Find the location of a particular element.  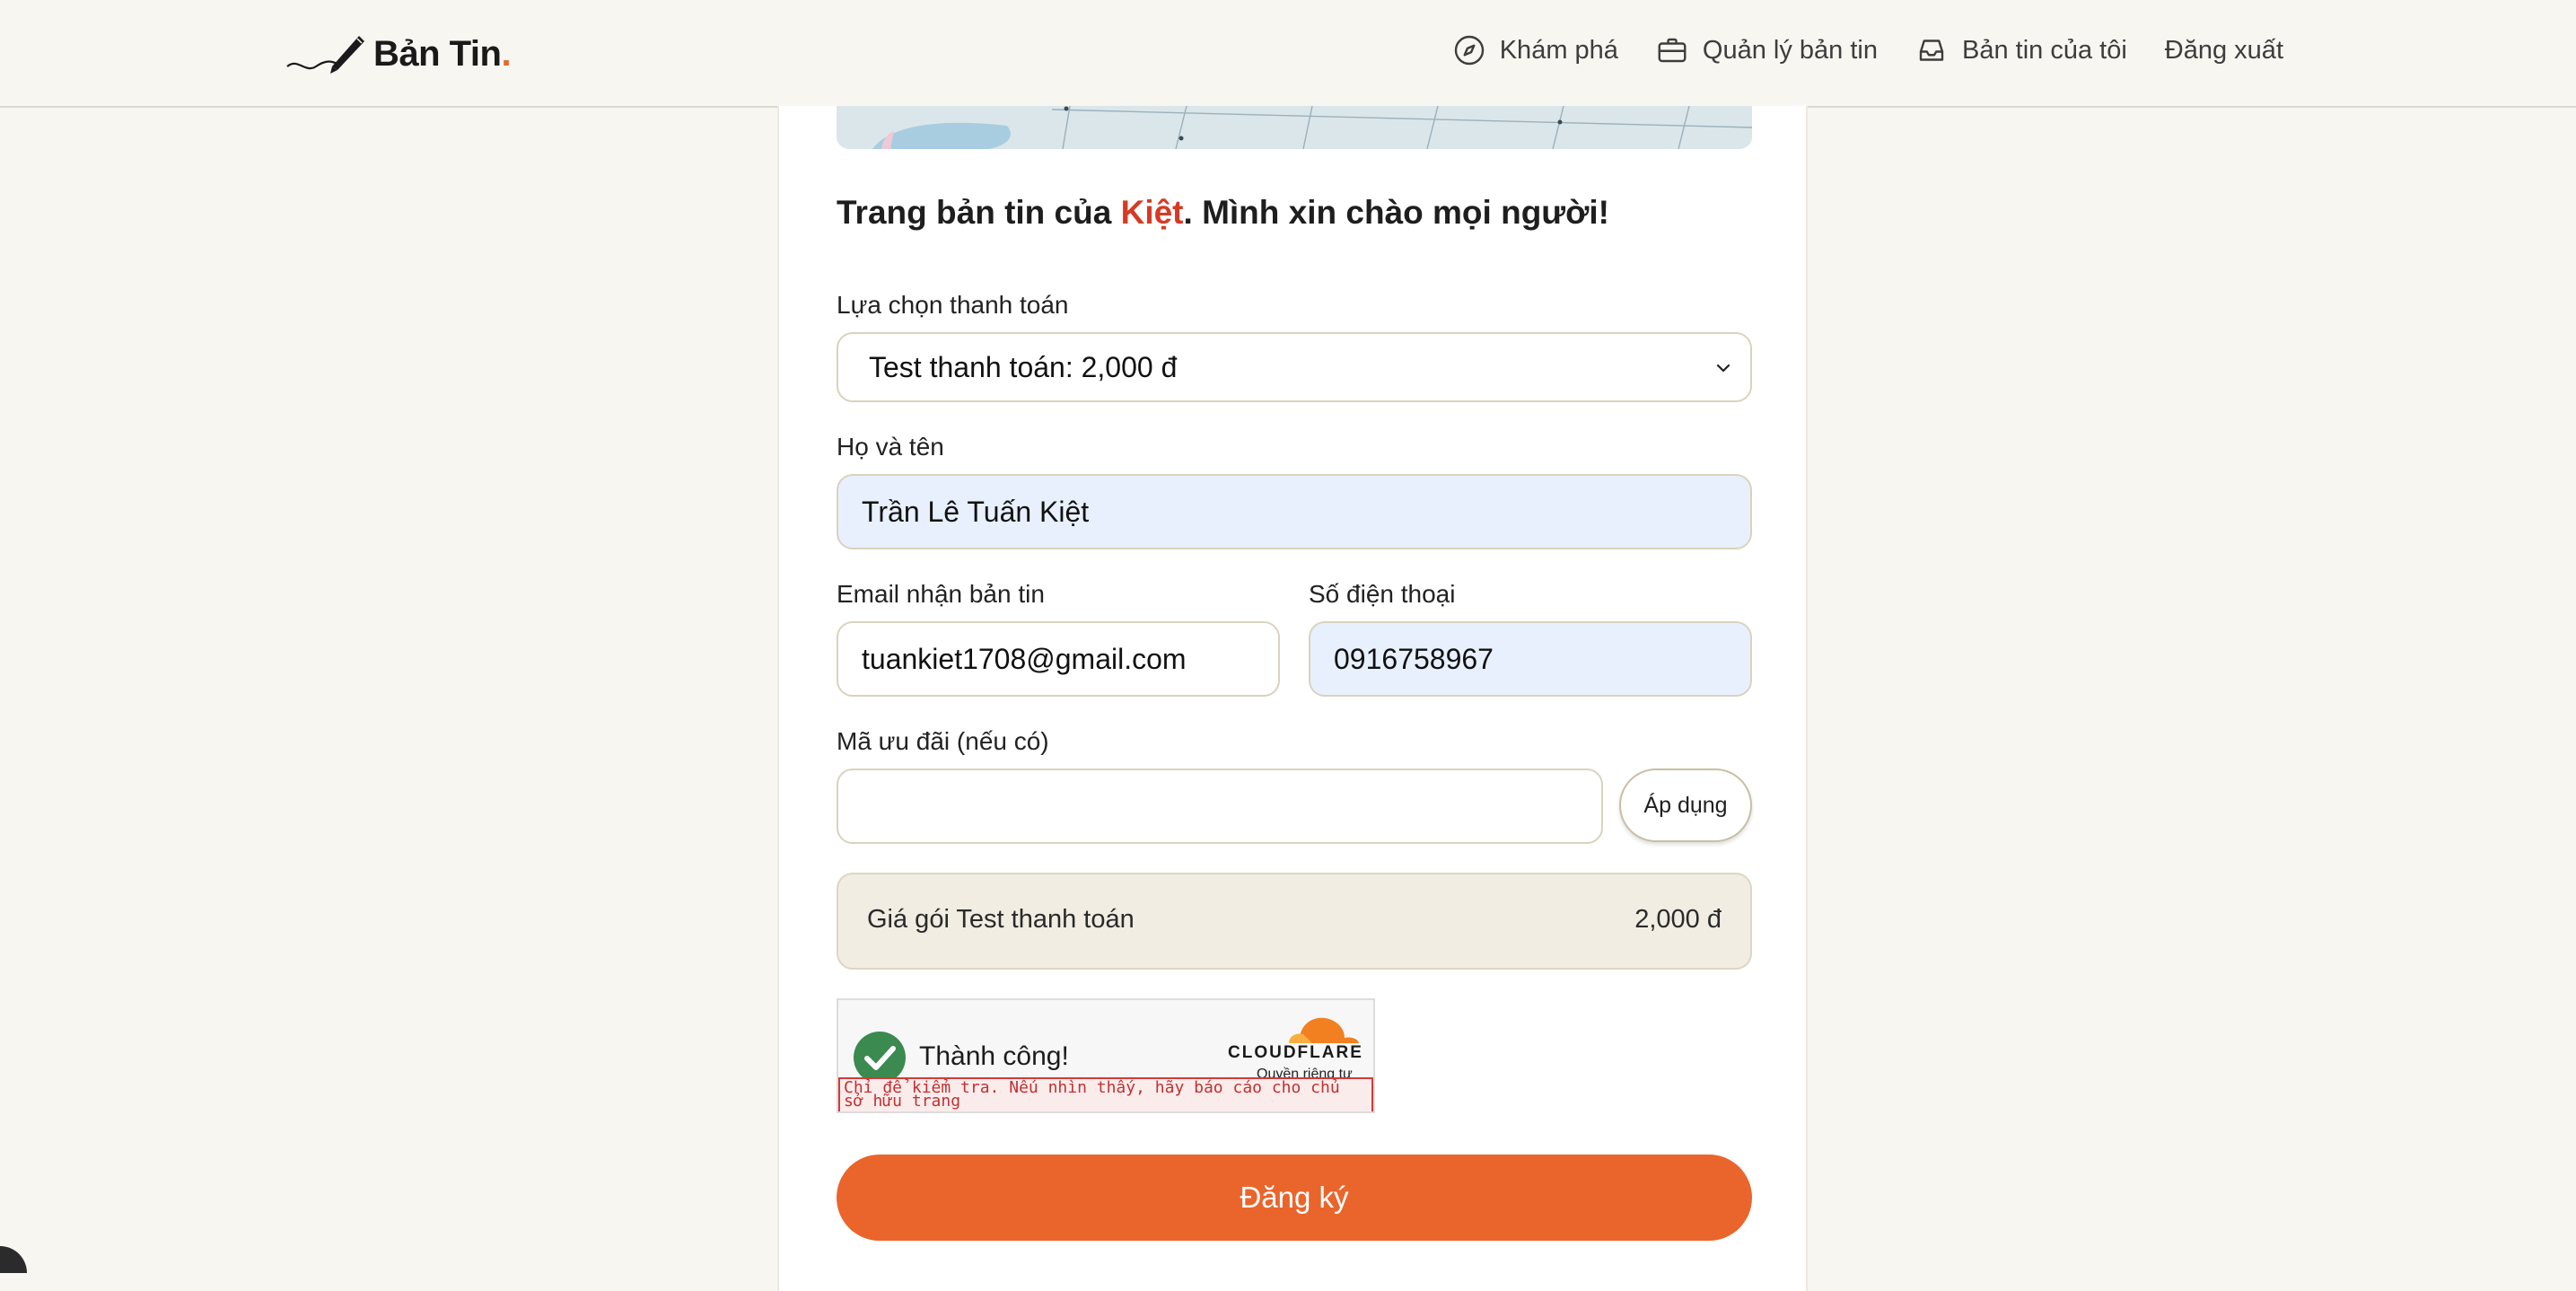

register-button: Đăng ký is located at coordinates (1294, 1198).